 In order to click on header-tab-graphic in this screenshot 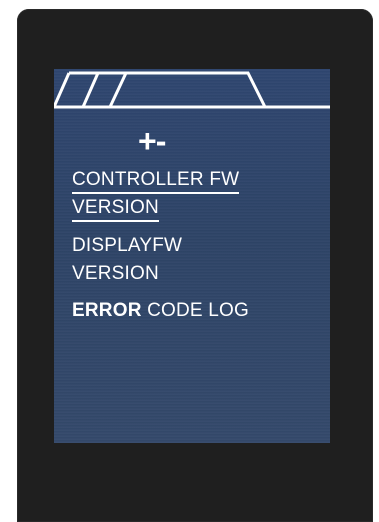, I will do `click(192, 90)`.